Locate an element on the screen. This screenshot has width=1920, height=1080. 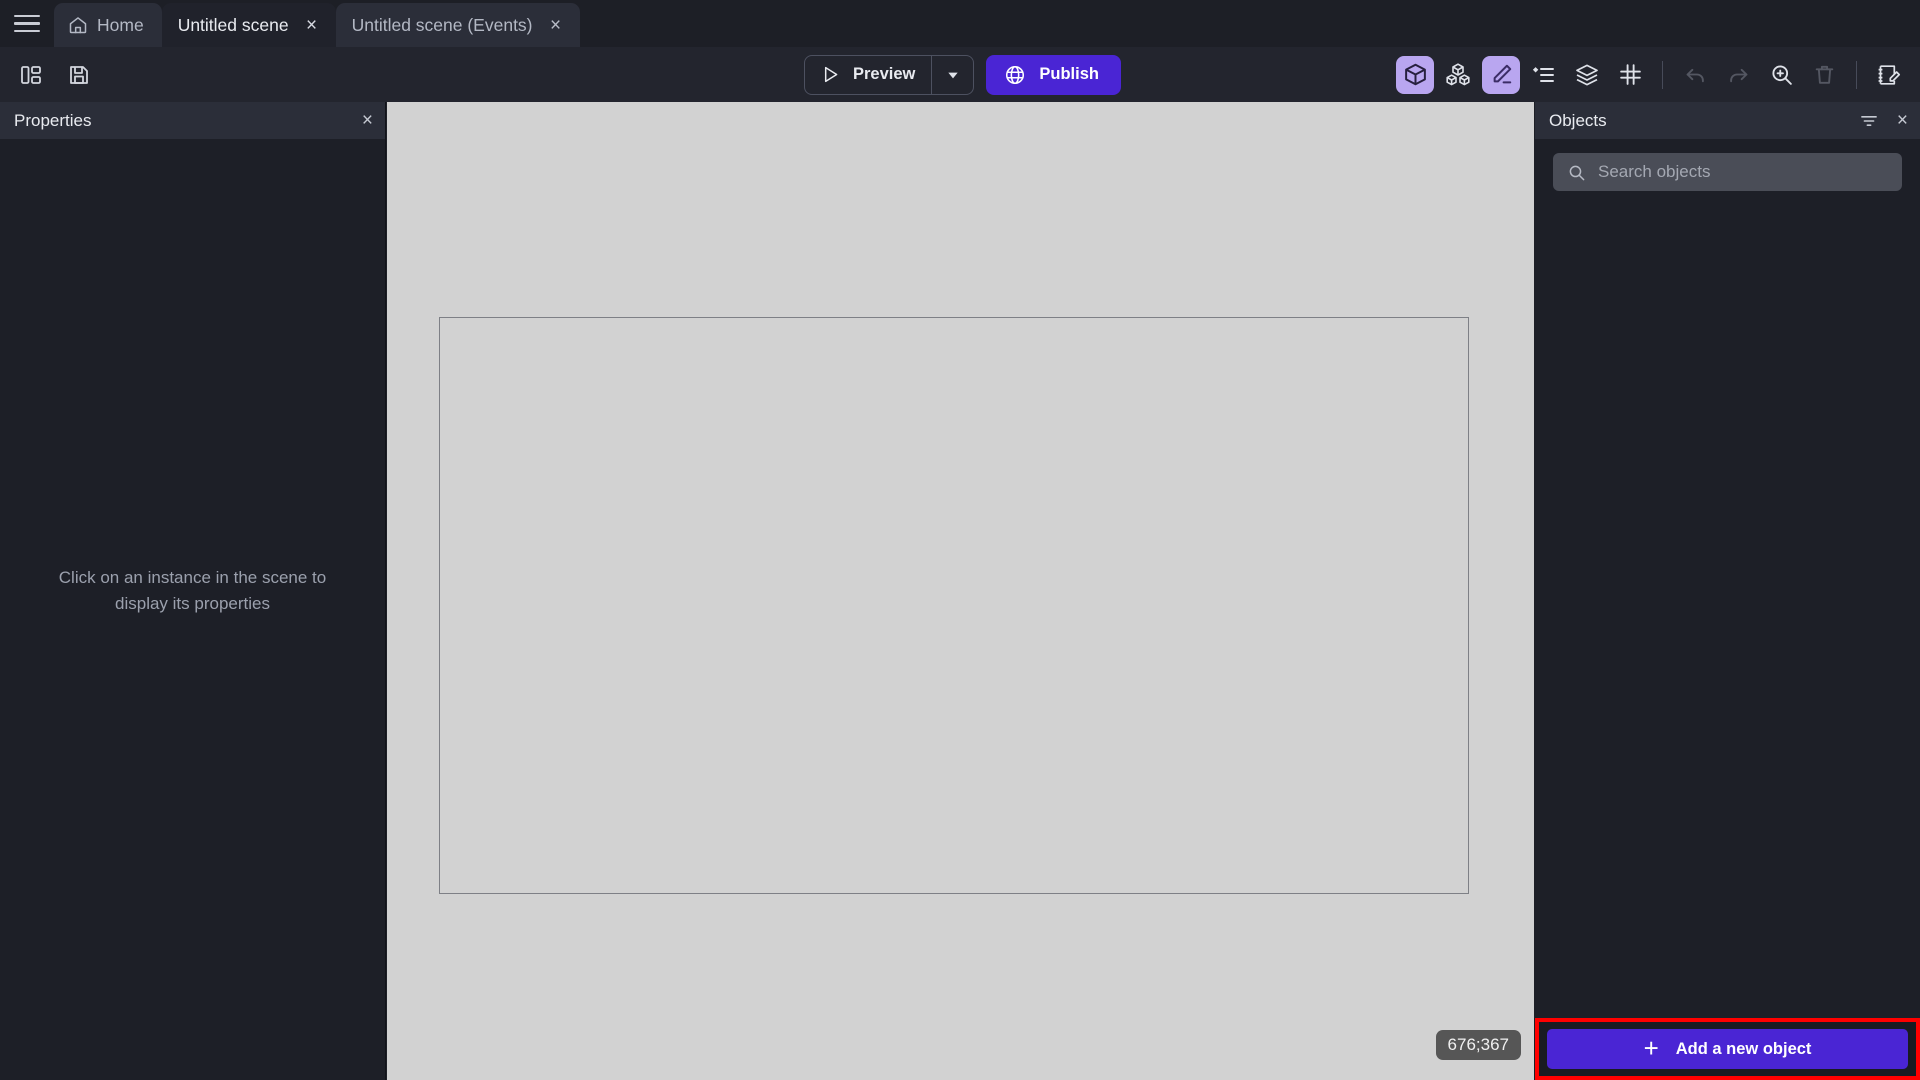
chevron-down-icon is located at coordinates (953, 75).